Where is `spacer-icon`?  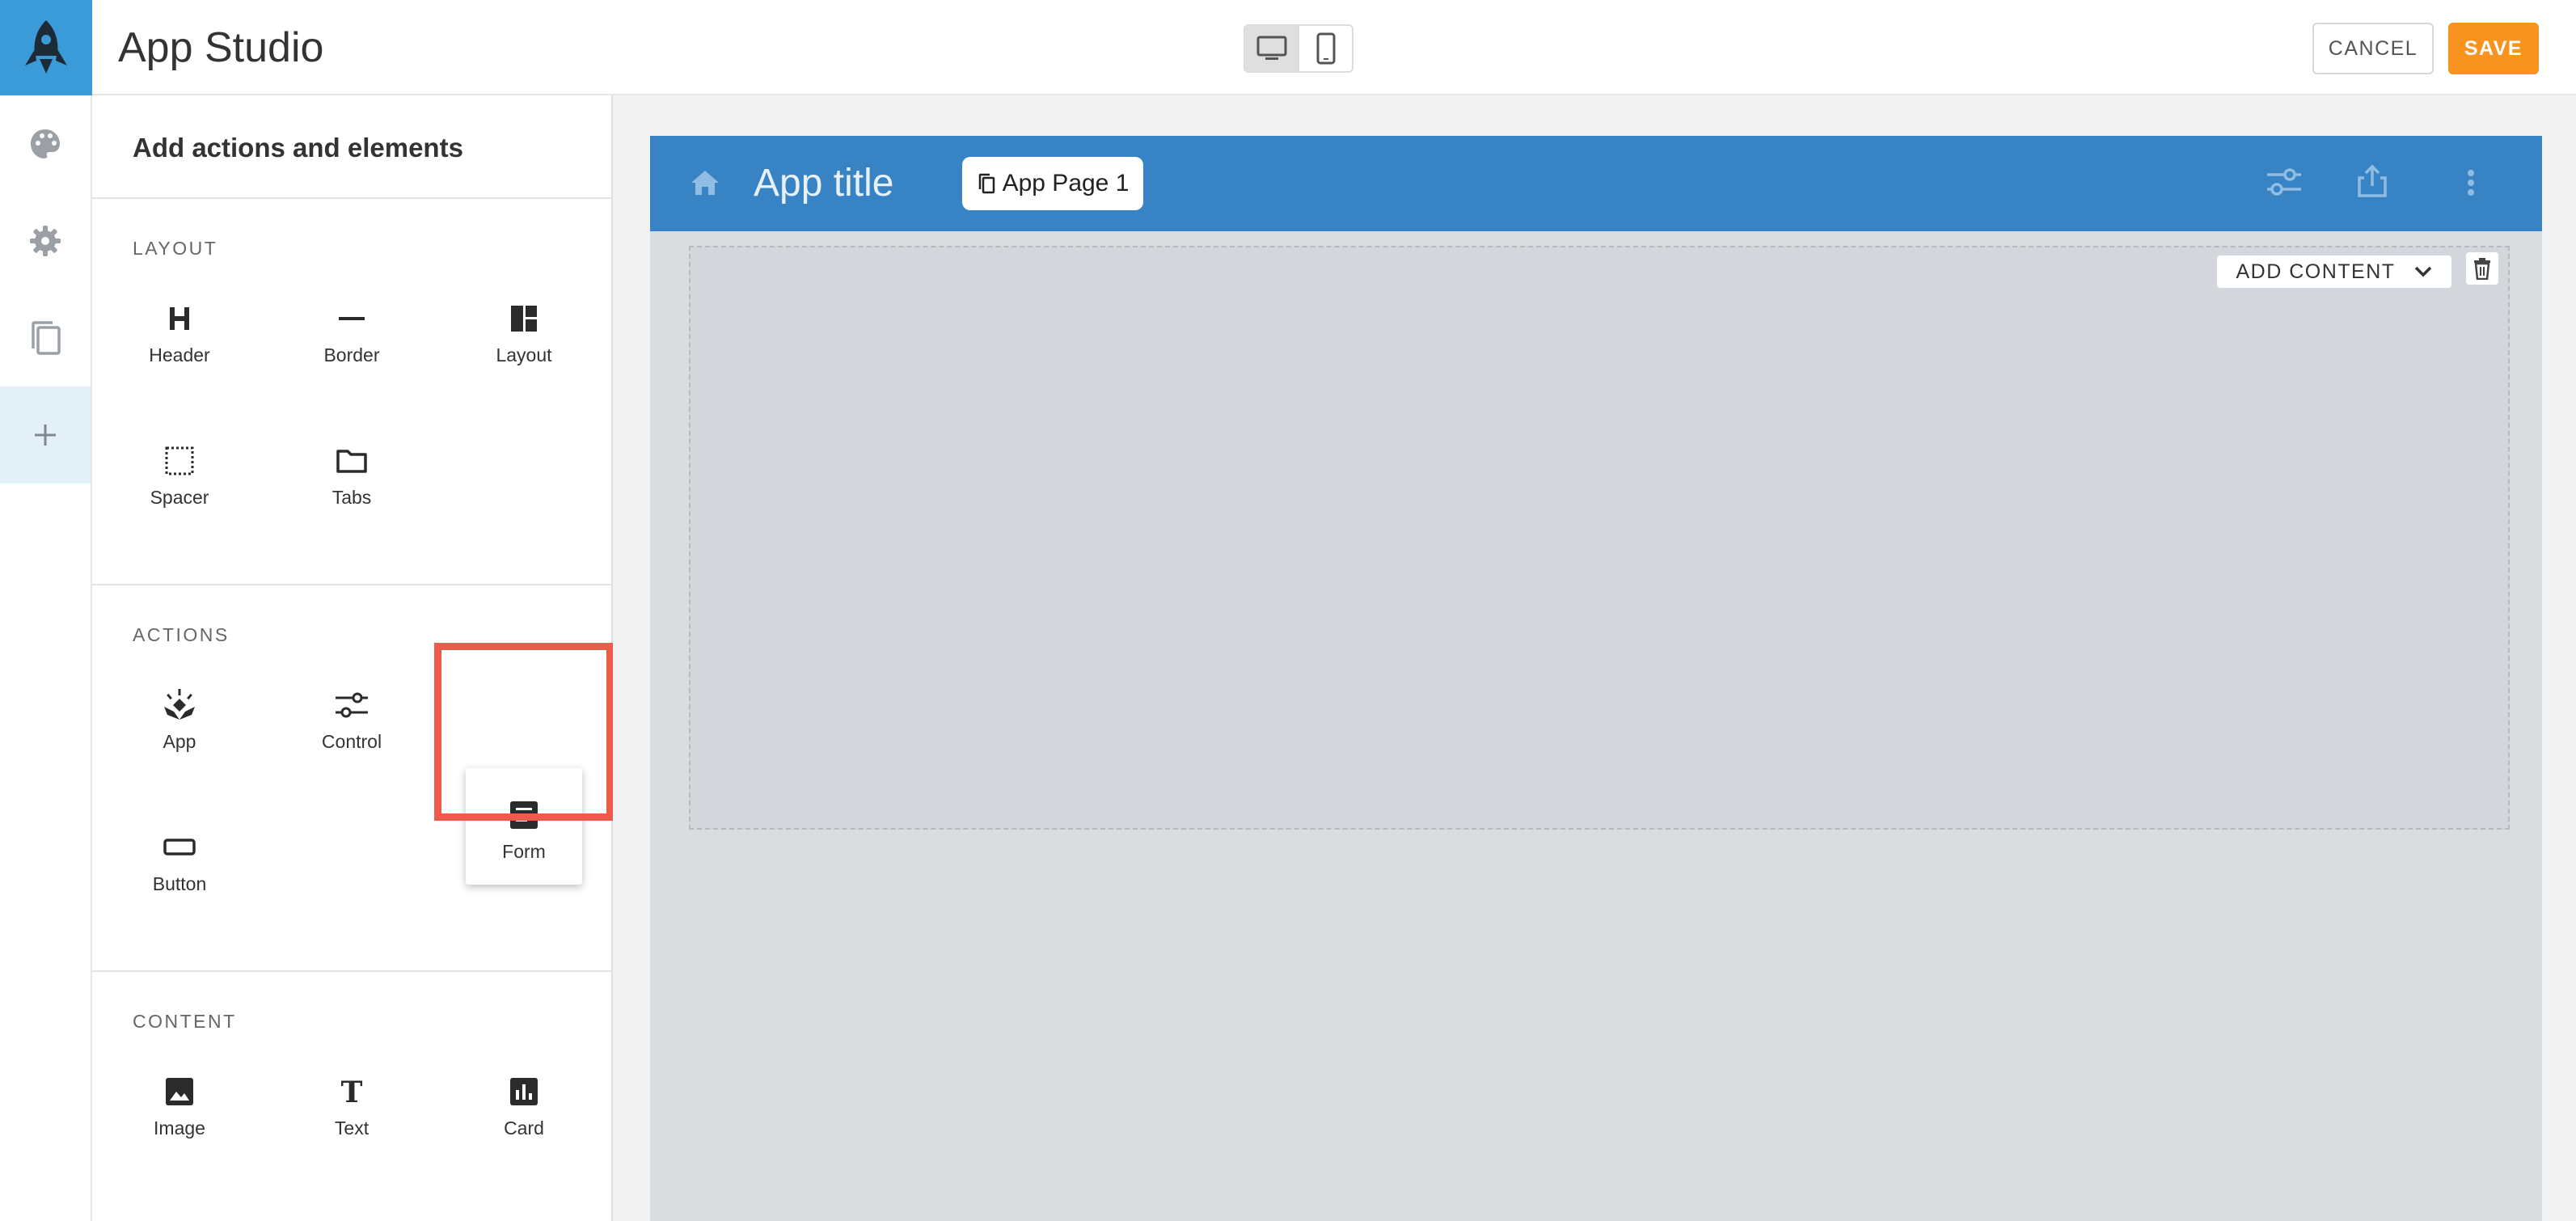
spacer-icon is located at coordinates (179, 461).